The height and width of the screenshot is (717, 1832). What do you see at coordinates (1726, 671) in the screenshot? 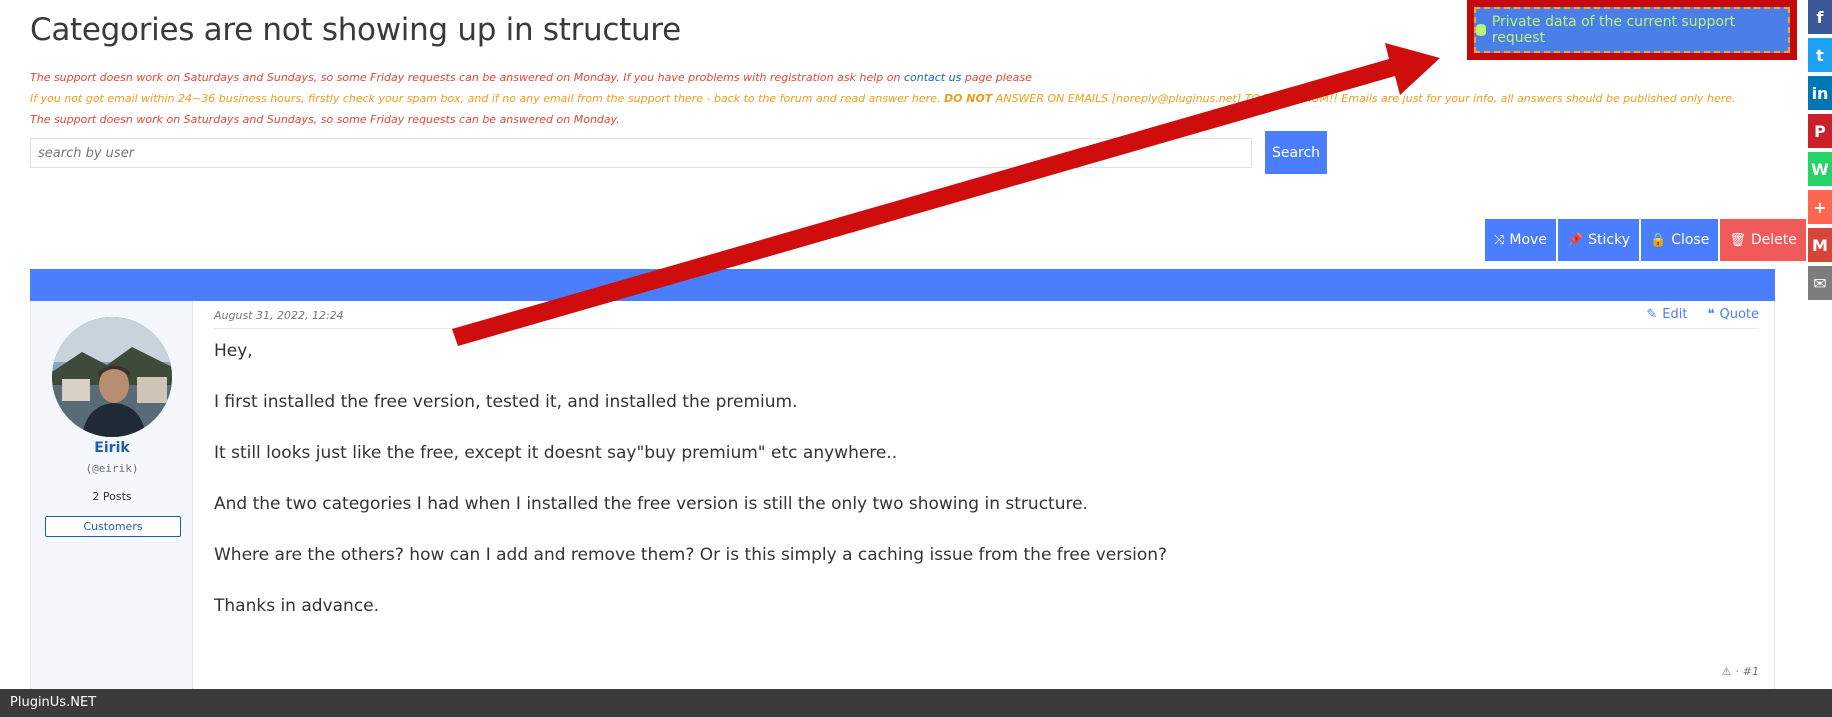
I see `report-icon: ⚠` at bounding box center [1726, 671].